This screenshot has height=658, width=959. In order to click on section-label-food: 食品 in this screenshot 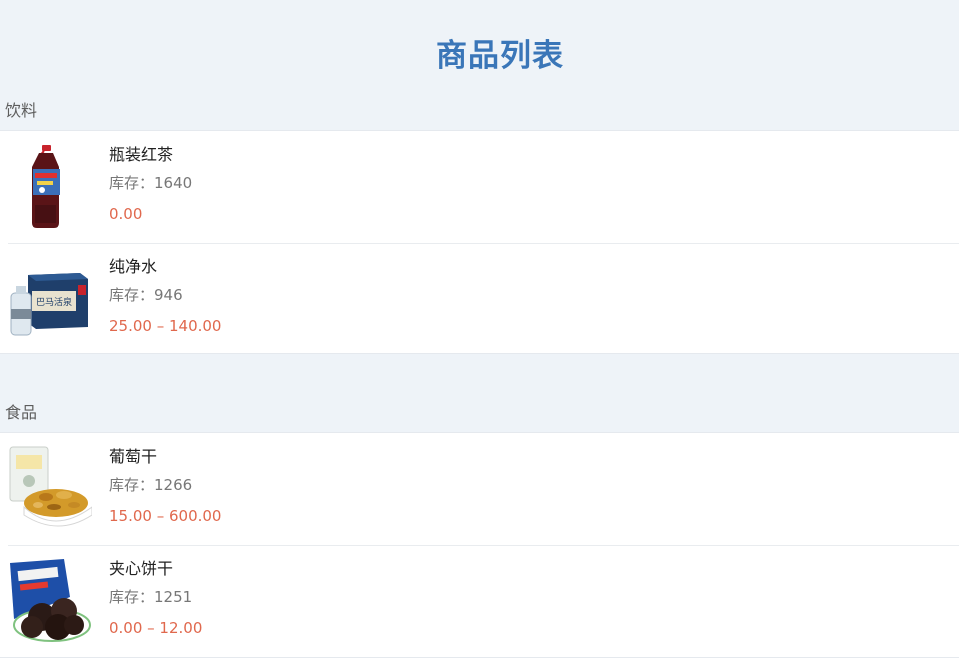, I will do `click(21, 412)`.